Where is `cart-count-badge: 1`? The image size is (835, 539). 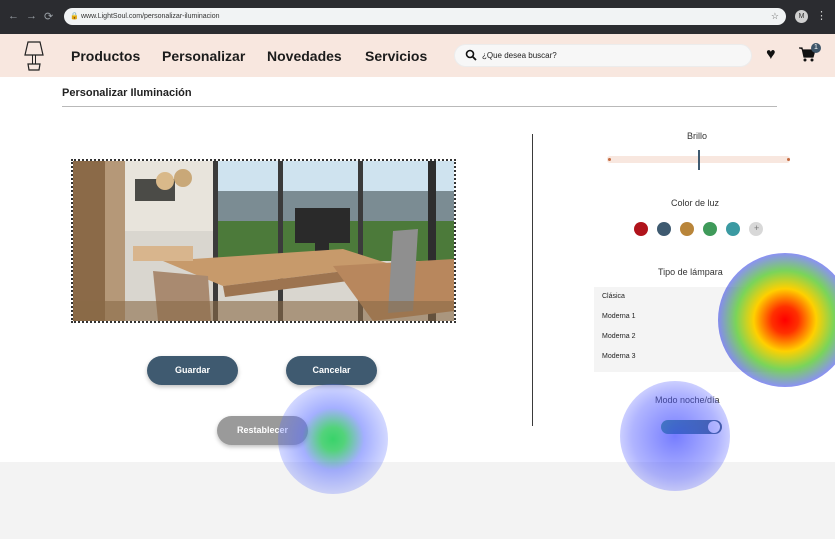 cart-count-badge: 1 is located at coordinates (816, 48).